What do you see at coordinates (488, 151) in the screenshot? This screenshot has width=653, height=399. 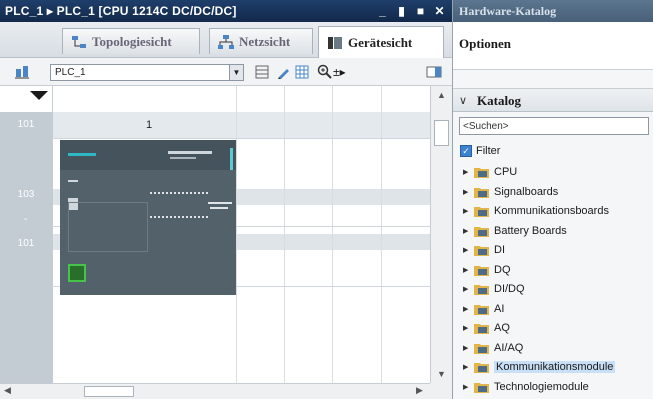 I see `filter-label: Filter` at bounding box center [488, 151].